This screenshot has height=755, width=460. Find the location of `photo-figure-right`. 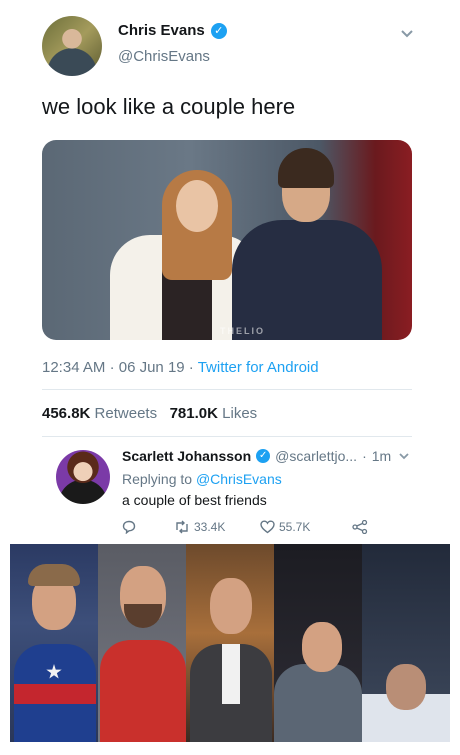

photo-figure-right is located at coordinates (307, 280).